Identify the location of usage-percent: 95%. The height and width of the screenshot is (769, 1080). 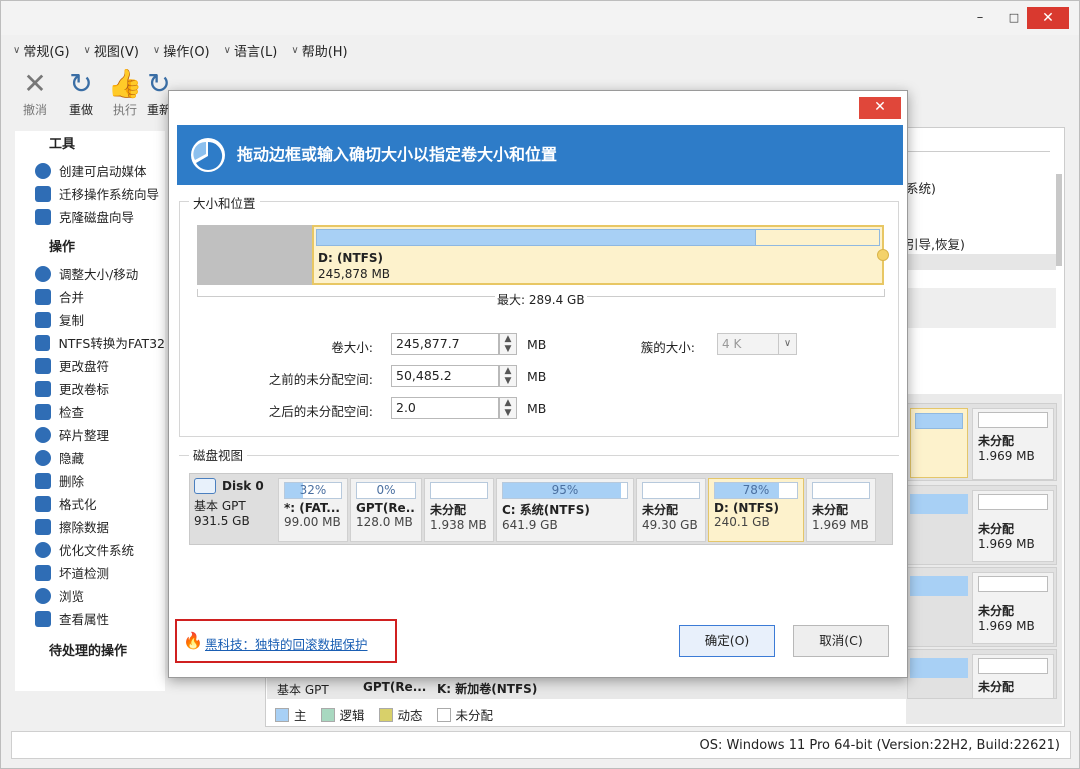
(565, 490).